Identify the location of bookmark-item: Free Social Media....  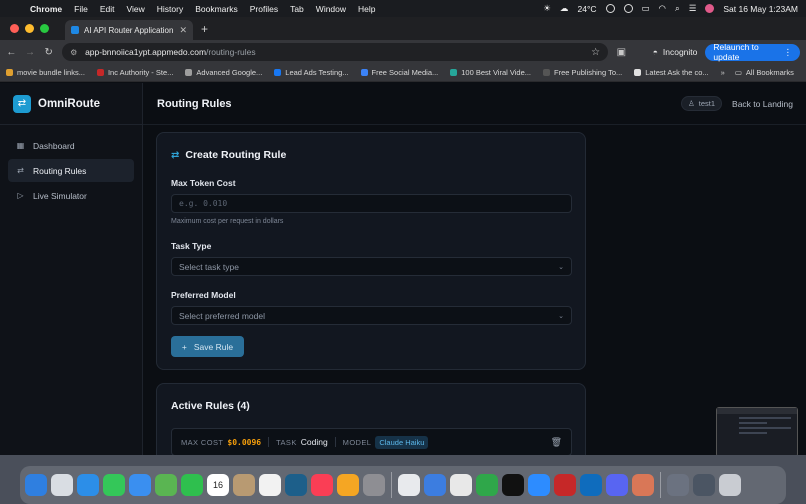
(399, 72).